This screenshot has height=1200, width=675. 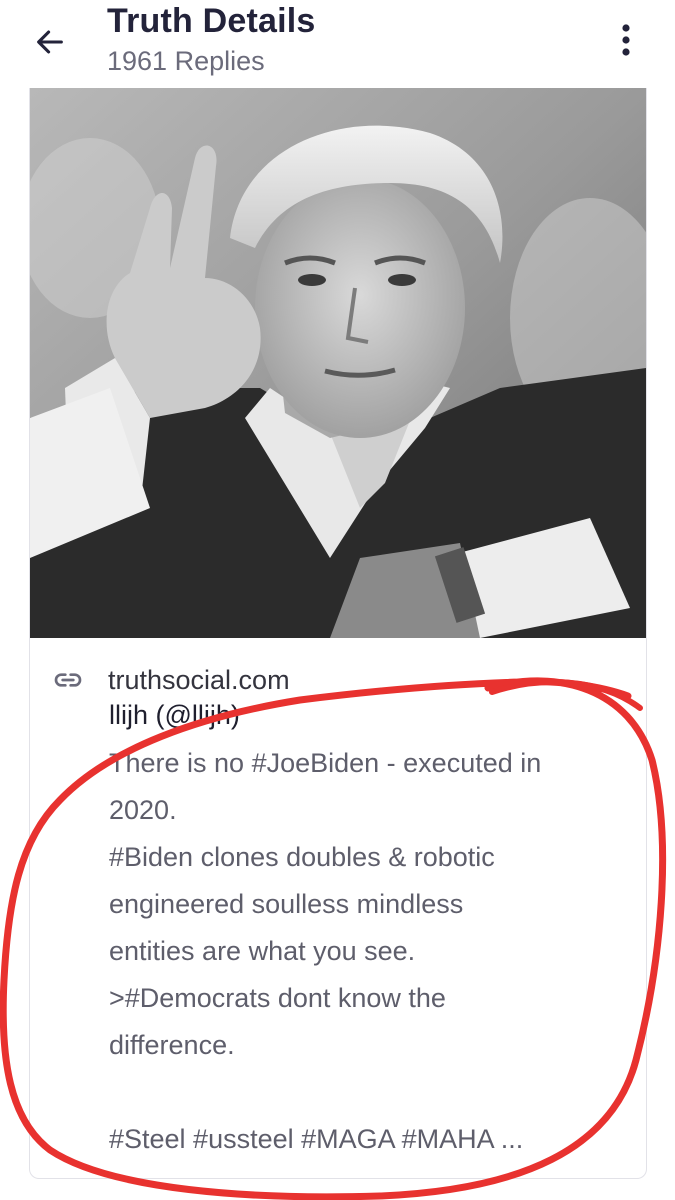 I want to click on post-line: 2020., so click(x=143, y=810).